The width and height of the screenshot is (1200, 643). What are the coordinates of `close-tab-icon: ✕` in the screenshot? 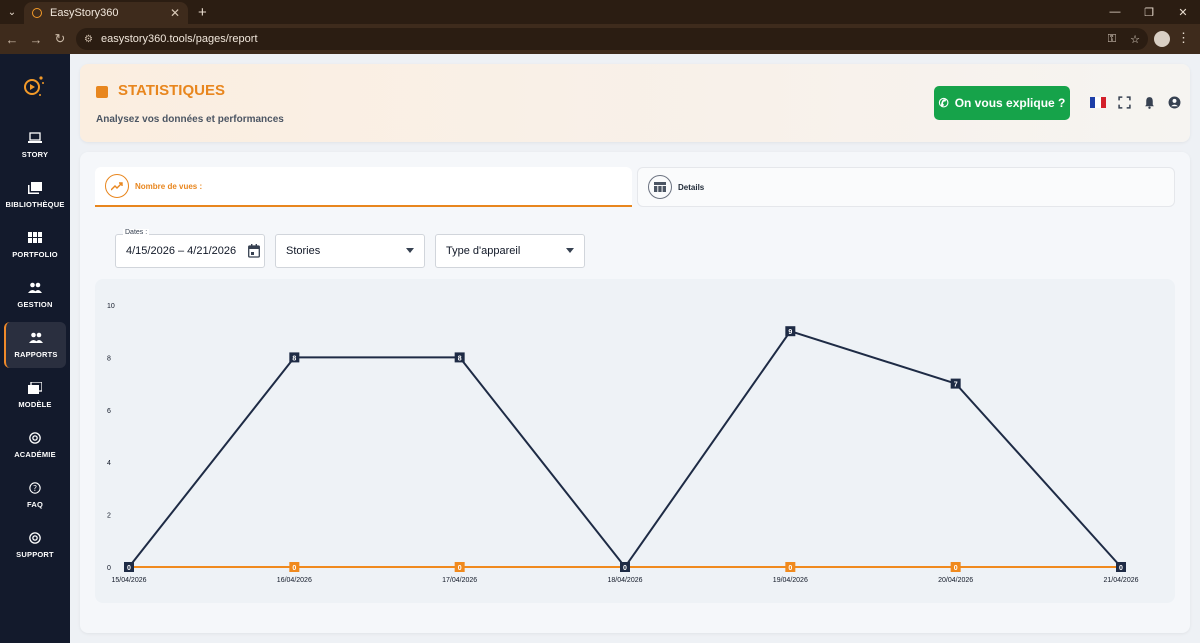 It's located at (175, 13).